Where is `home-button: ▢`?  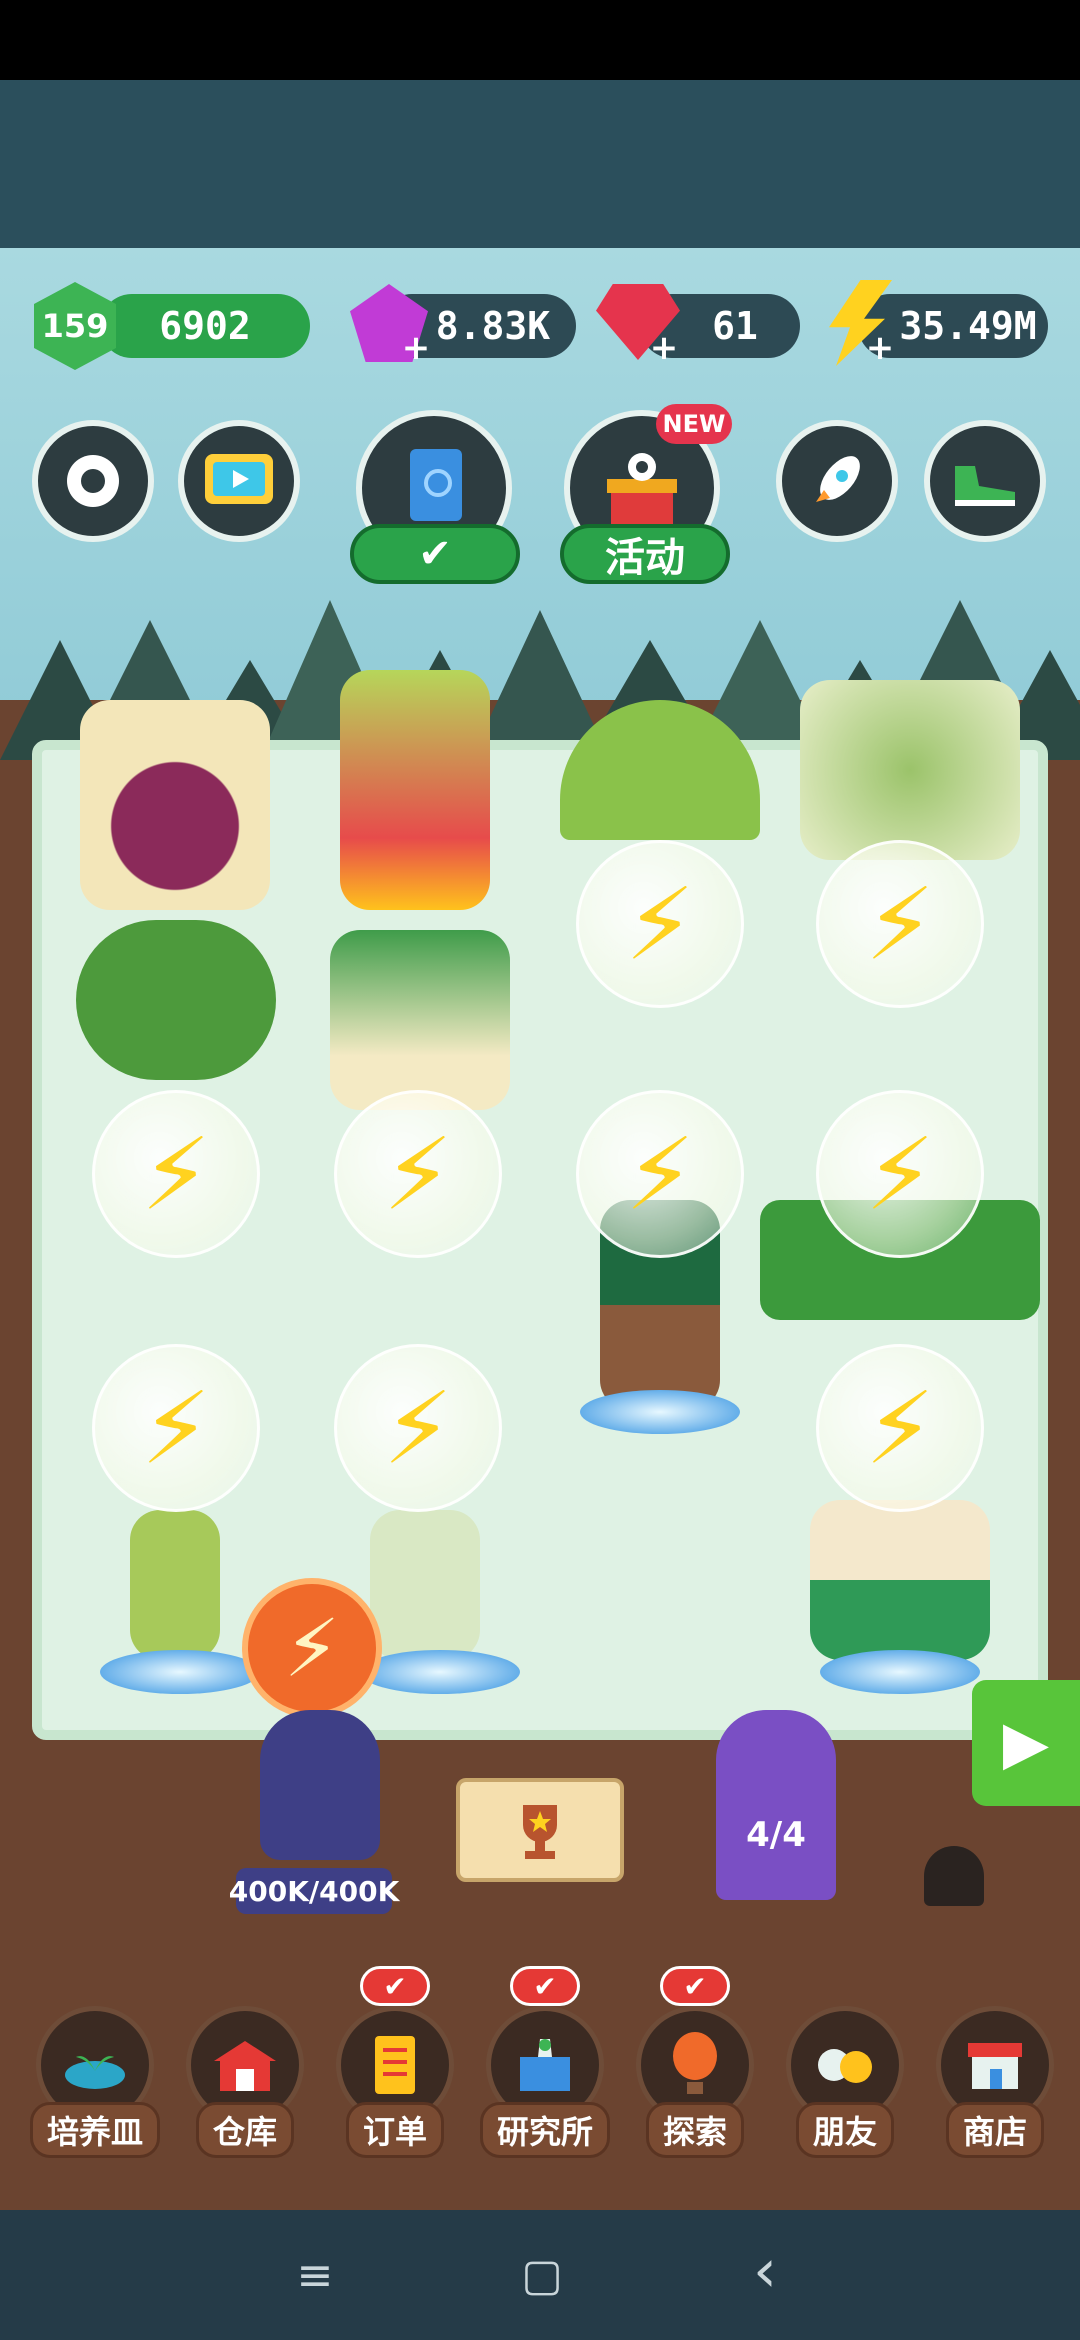
home-button: ▢ is located at coordinates (542, 2275).